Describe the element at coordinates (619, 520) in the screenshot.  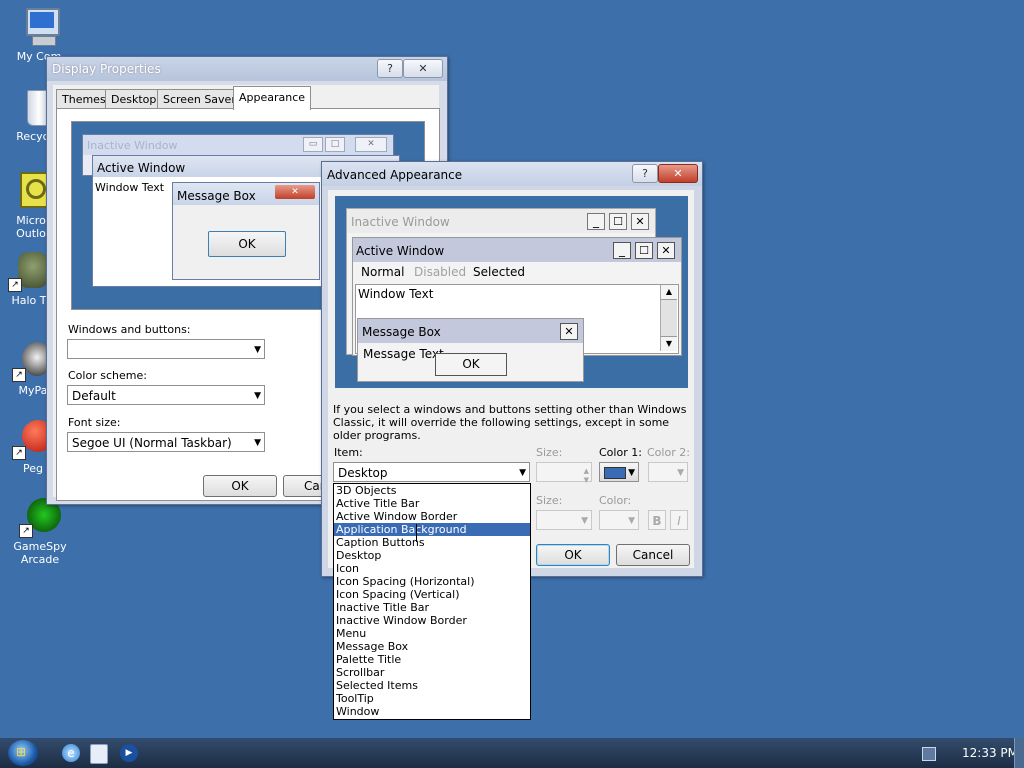
I see `font-color-button: ▼` at that location.